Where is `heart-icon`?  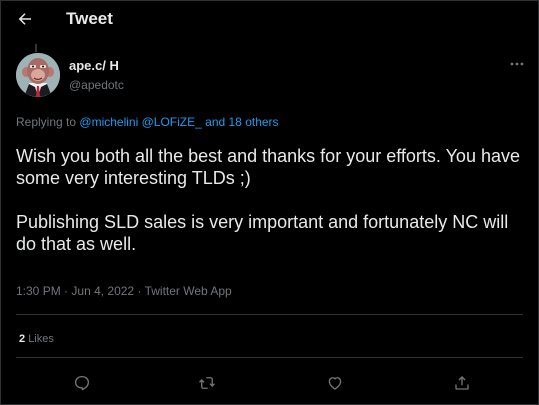 heart-icon is located at coordinates (335, 383).